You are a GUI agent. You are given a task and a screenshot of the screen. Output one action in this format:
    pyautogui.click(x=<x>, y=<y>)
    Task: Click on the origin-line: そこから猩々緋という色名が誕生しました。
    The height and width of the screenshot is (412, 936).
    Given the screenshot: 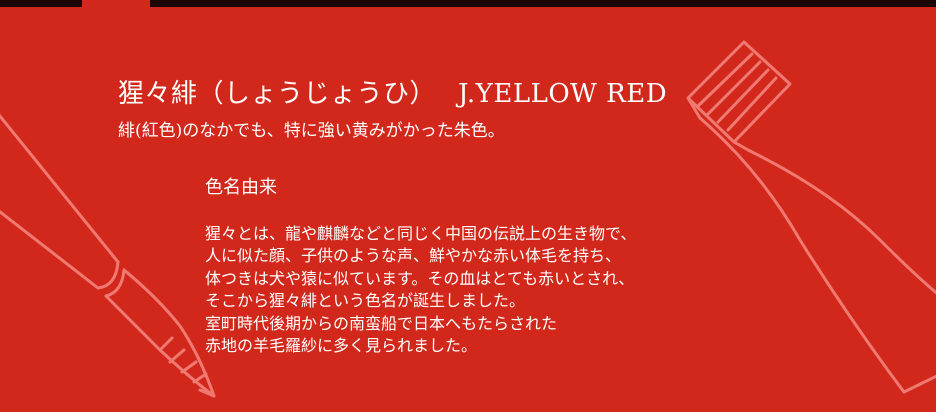 What is the action you would take?
    pyautogui.click(x=365, y=301)
    